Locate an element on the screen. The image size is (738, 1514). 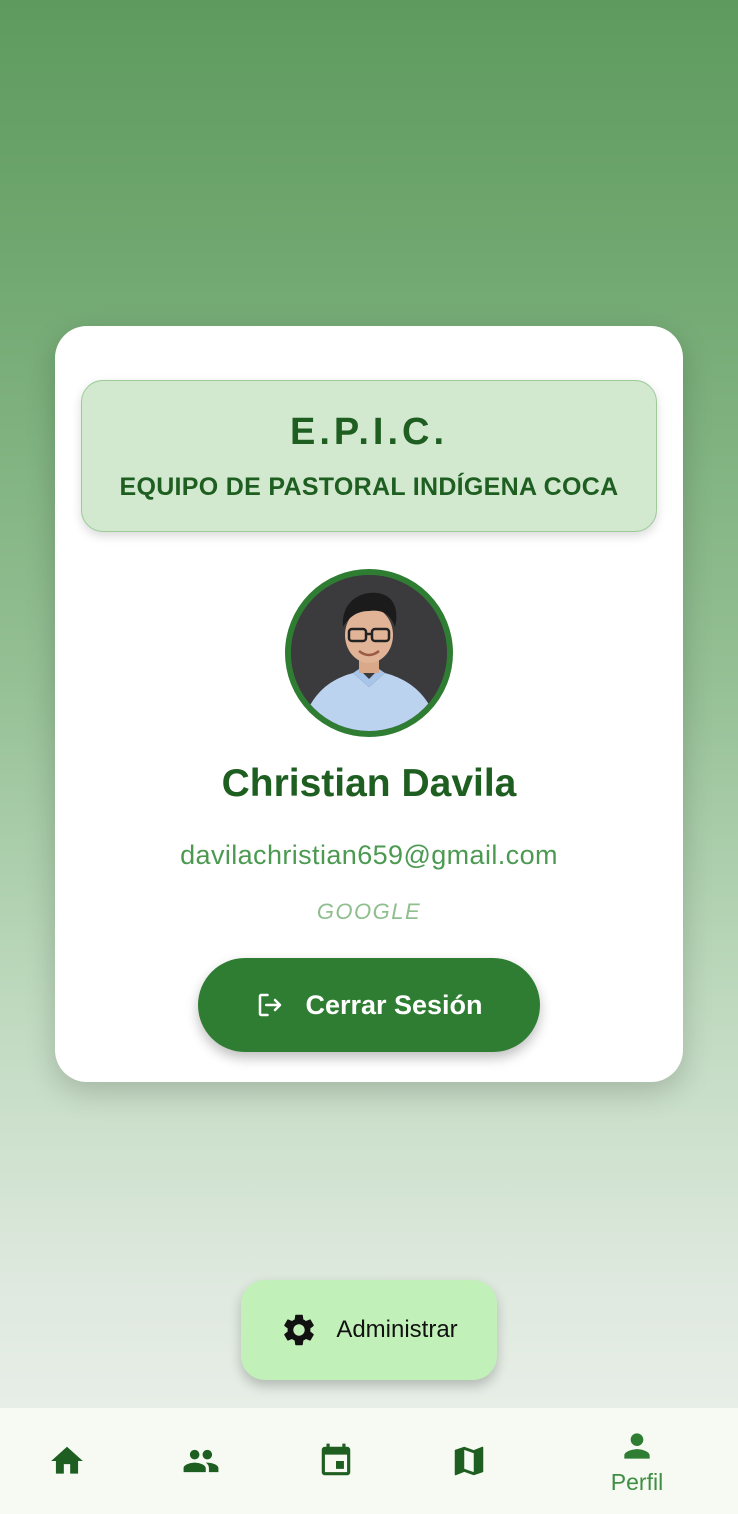
logout-button: Cerrar Sesión is located at coordinates (369, 1005).